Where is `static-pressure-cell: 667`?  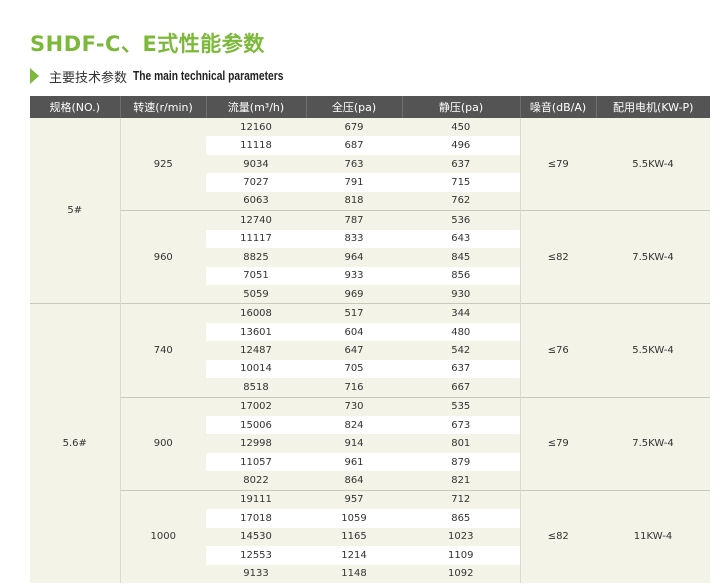 static-pressure-cell: 667 is located at coordinates (461, 388).